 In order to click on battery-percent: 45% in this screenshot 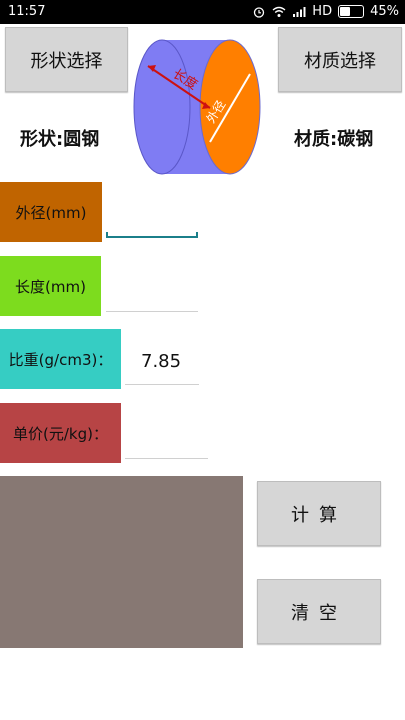, I will do `click(384, 11)`.